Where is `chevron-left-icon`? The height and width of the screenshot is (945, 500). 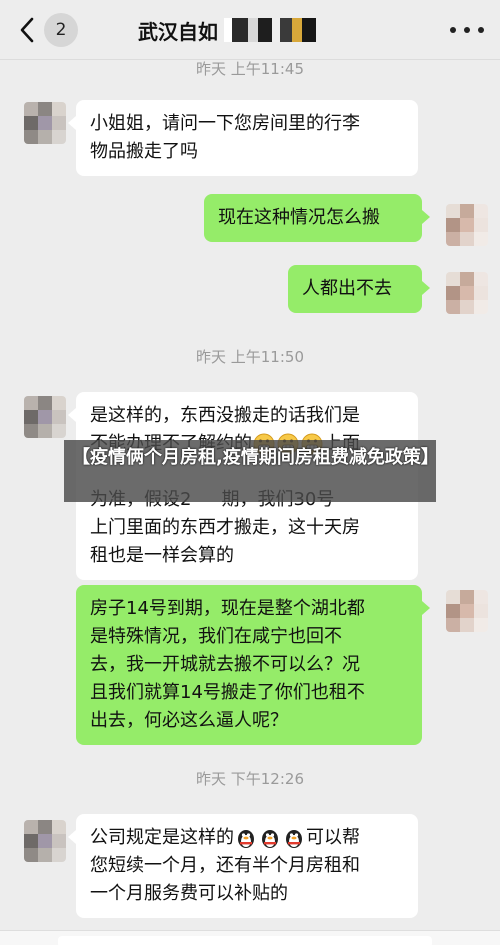
chevron-left-icon is located at coordinates (27, 30).